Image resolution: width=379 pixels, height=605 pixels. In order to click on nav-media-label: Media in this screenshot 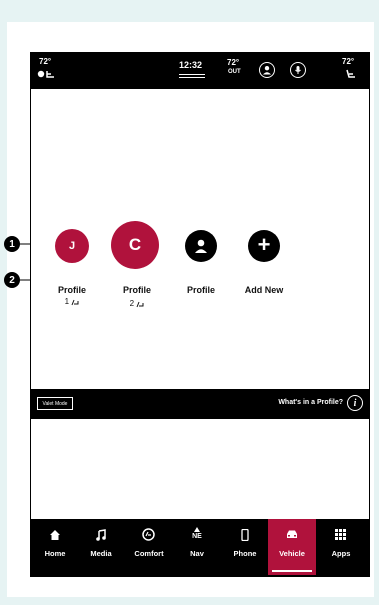, I will do `click(101, 553)`.